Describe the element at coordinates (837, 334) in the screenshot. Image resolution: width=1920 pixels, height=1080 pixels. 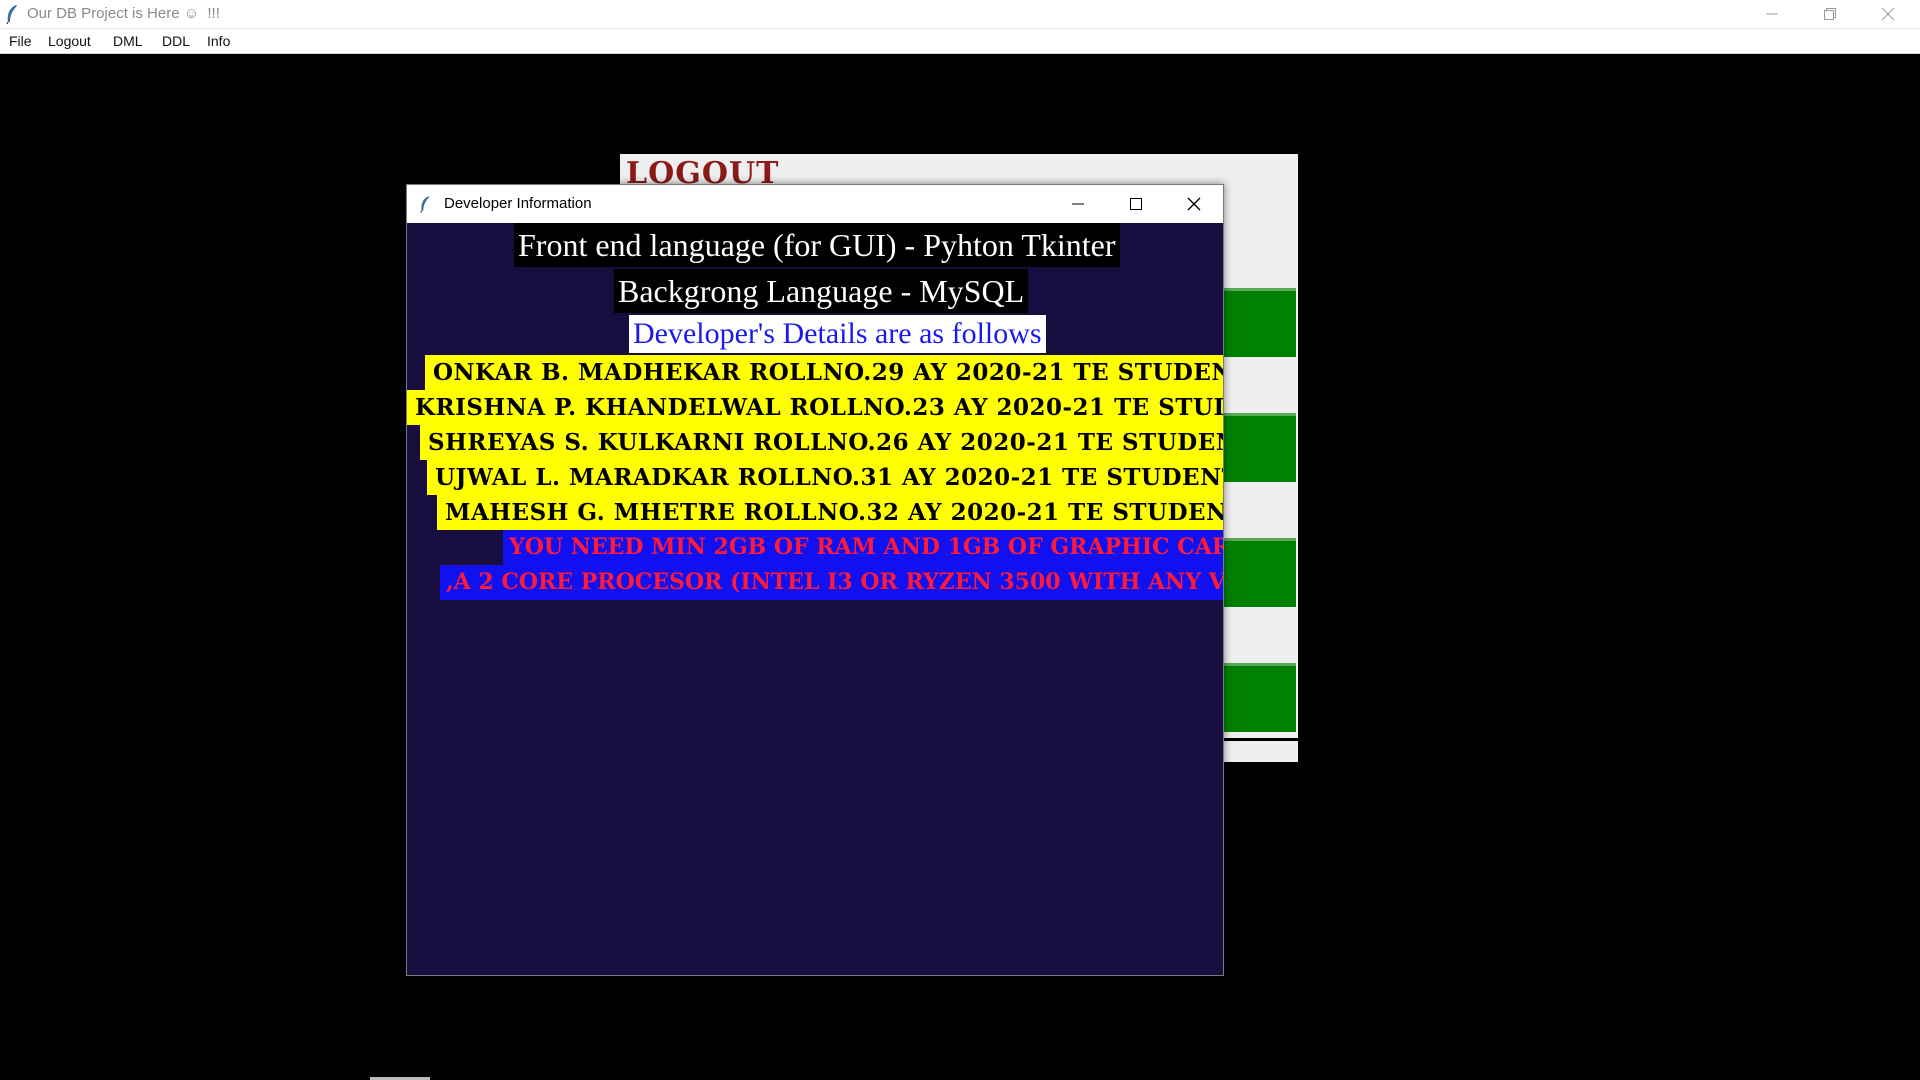
I see `details-heading: Developer's Details are as follows` at that location.